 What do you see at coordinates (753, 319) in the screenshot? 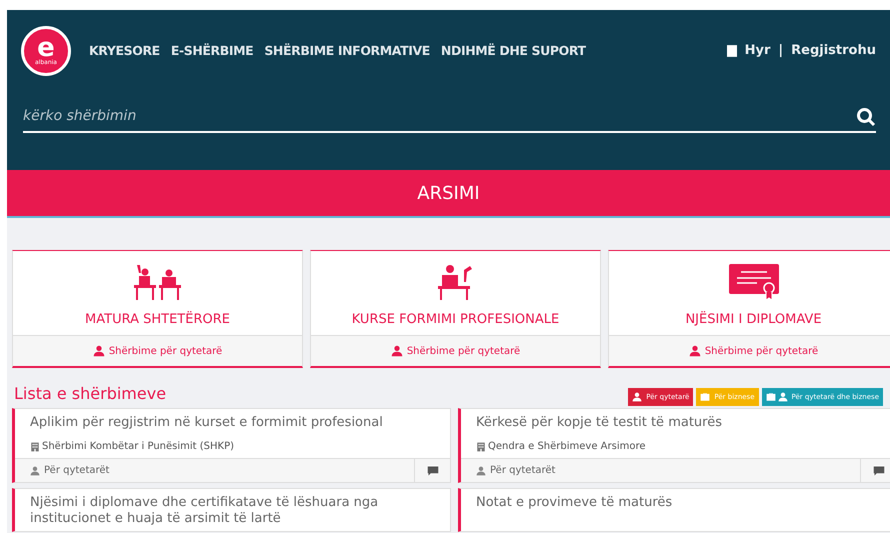
I see `category-title: NJËSIMI I DIPLOMAVE` at bounding box center [753, 319].